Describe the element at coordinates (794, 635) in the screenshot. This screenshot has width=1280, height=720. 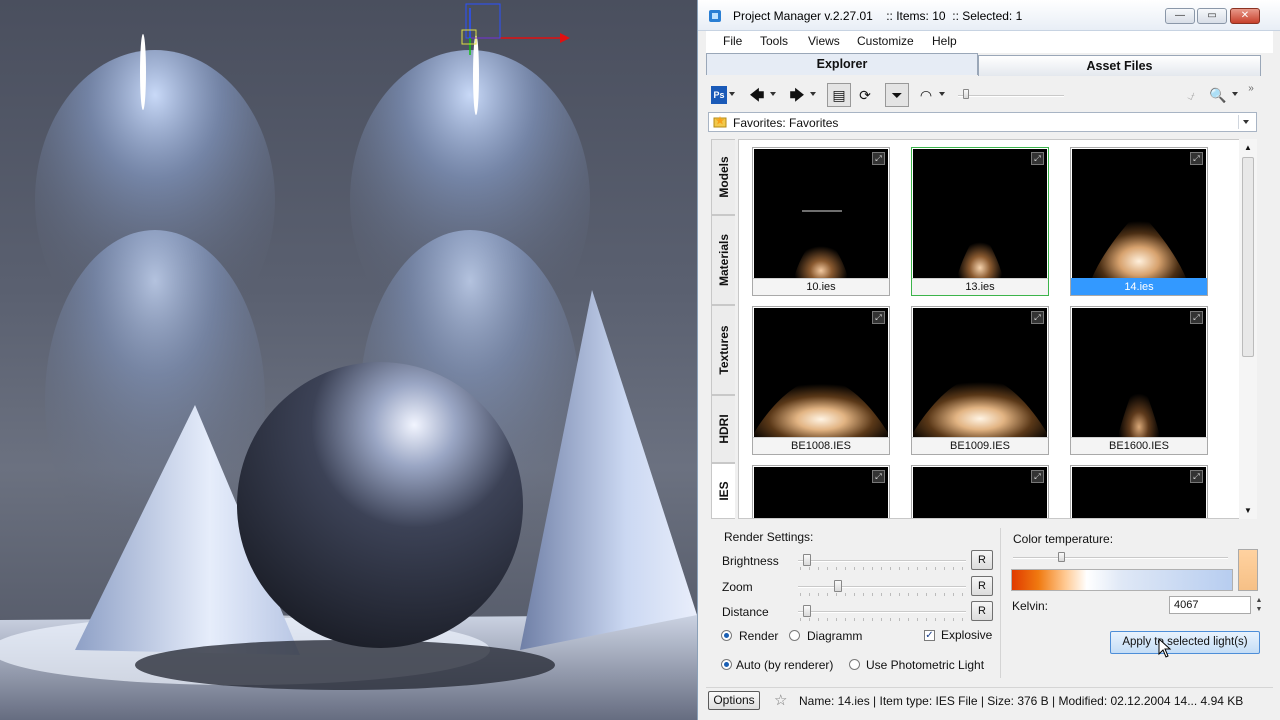
I see `diagram-mode-radio` at that location.